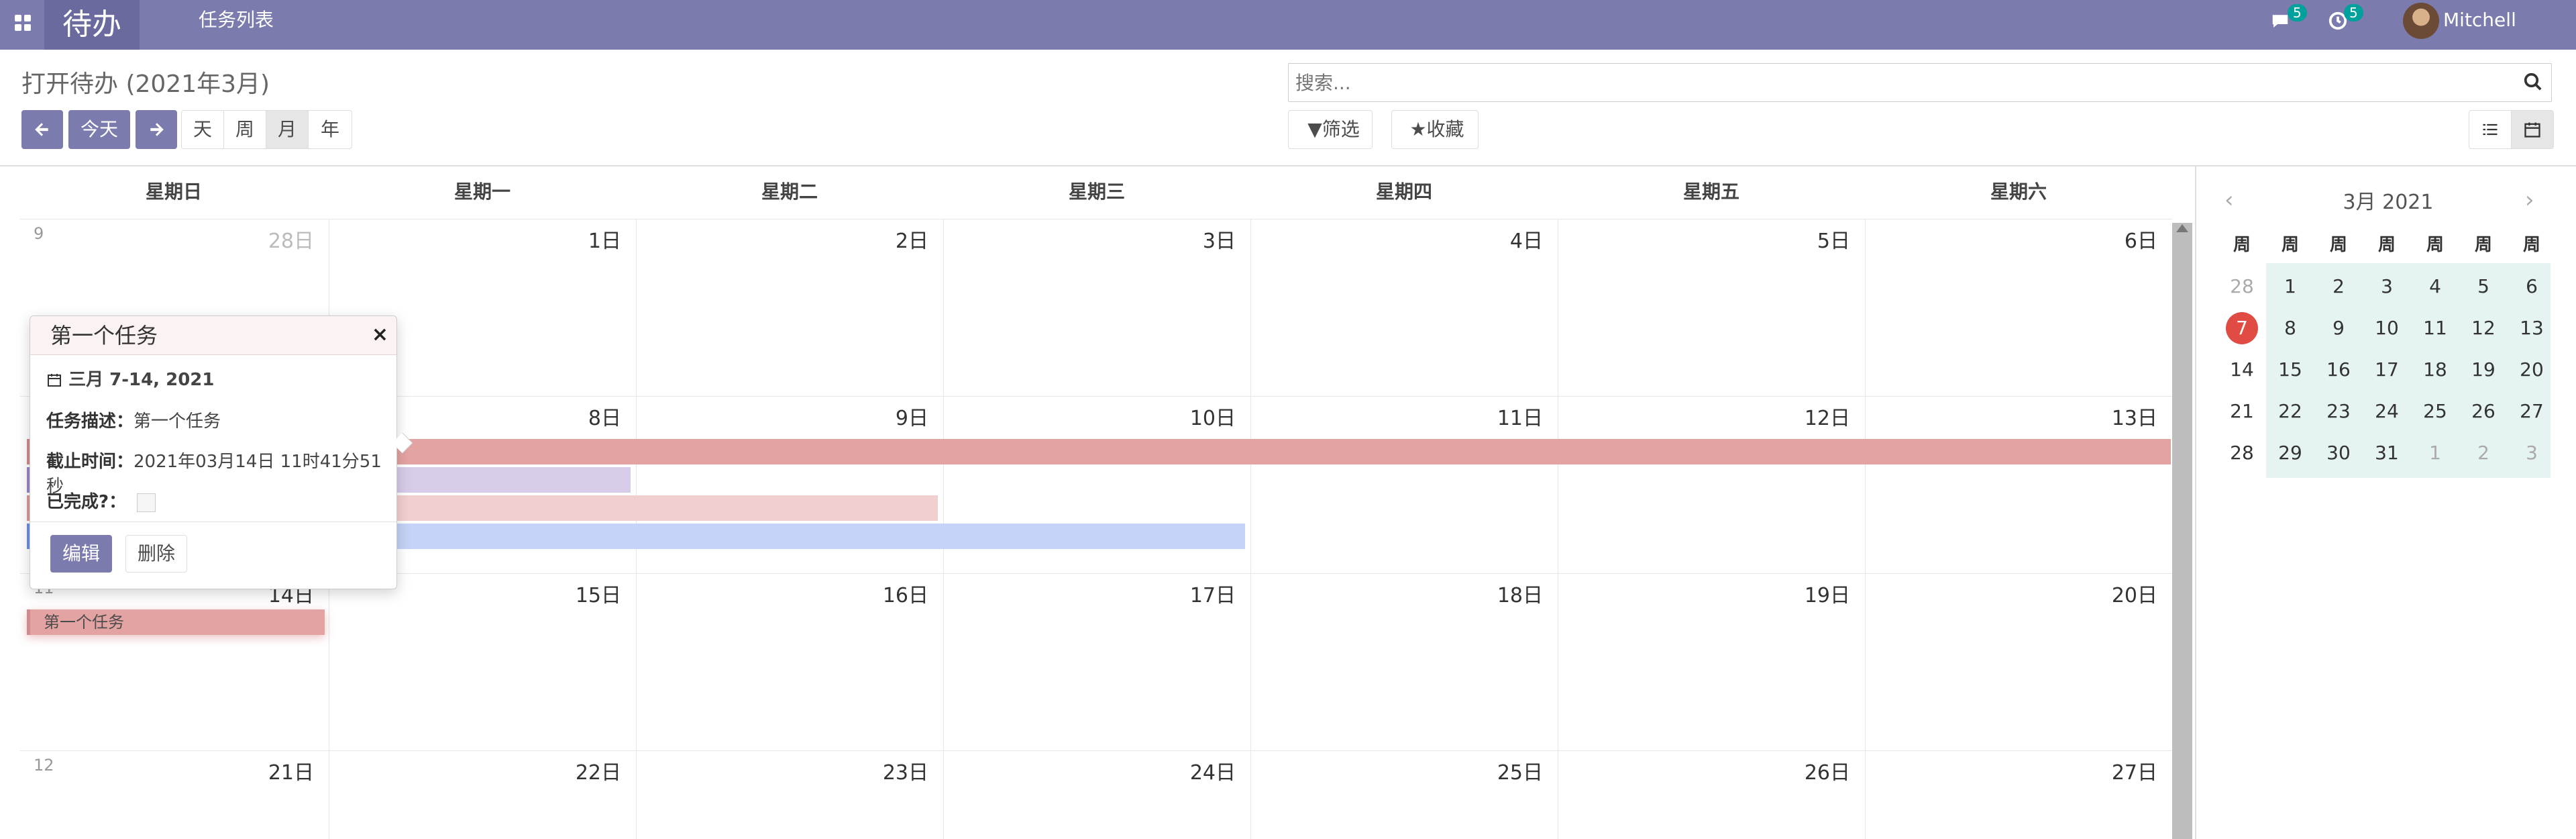  I want to click on mini-day: 23, so click(2338, 412).